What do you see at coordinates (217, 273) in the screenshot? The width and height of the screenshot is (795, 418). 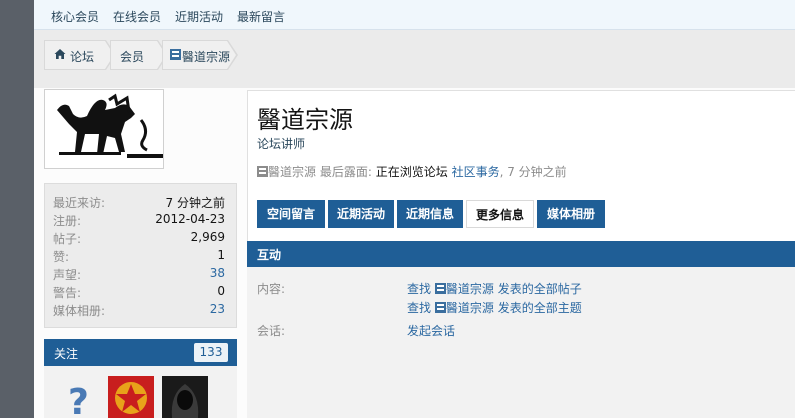 I see `reputation-link: 38` at bounding box center [217, 273].